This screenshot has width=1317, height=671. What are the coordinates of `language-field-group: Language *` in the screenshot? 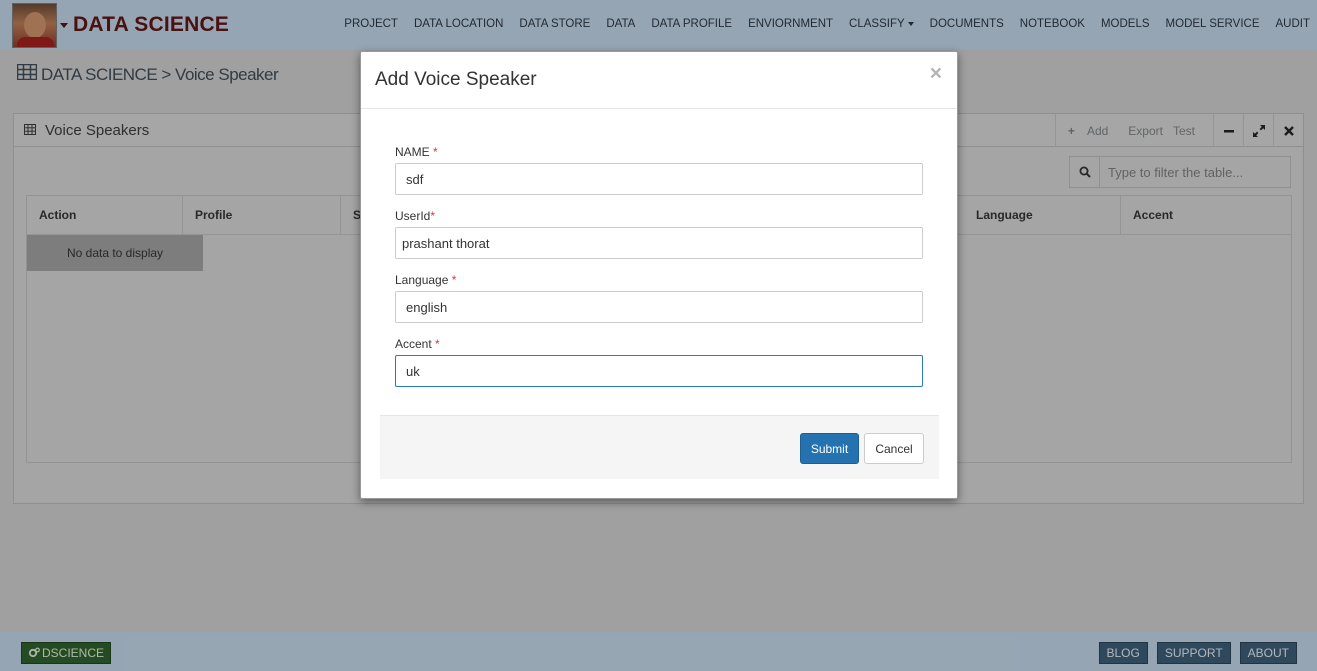 It's located at (659, 298).